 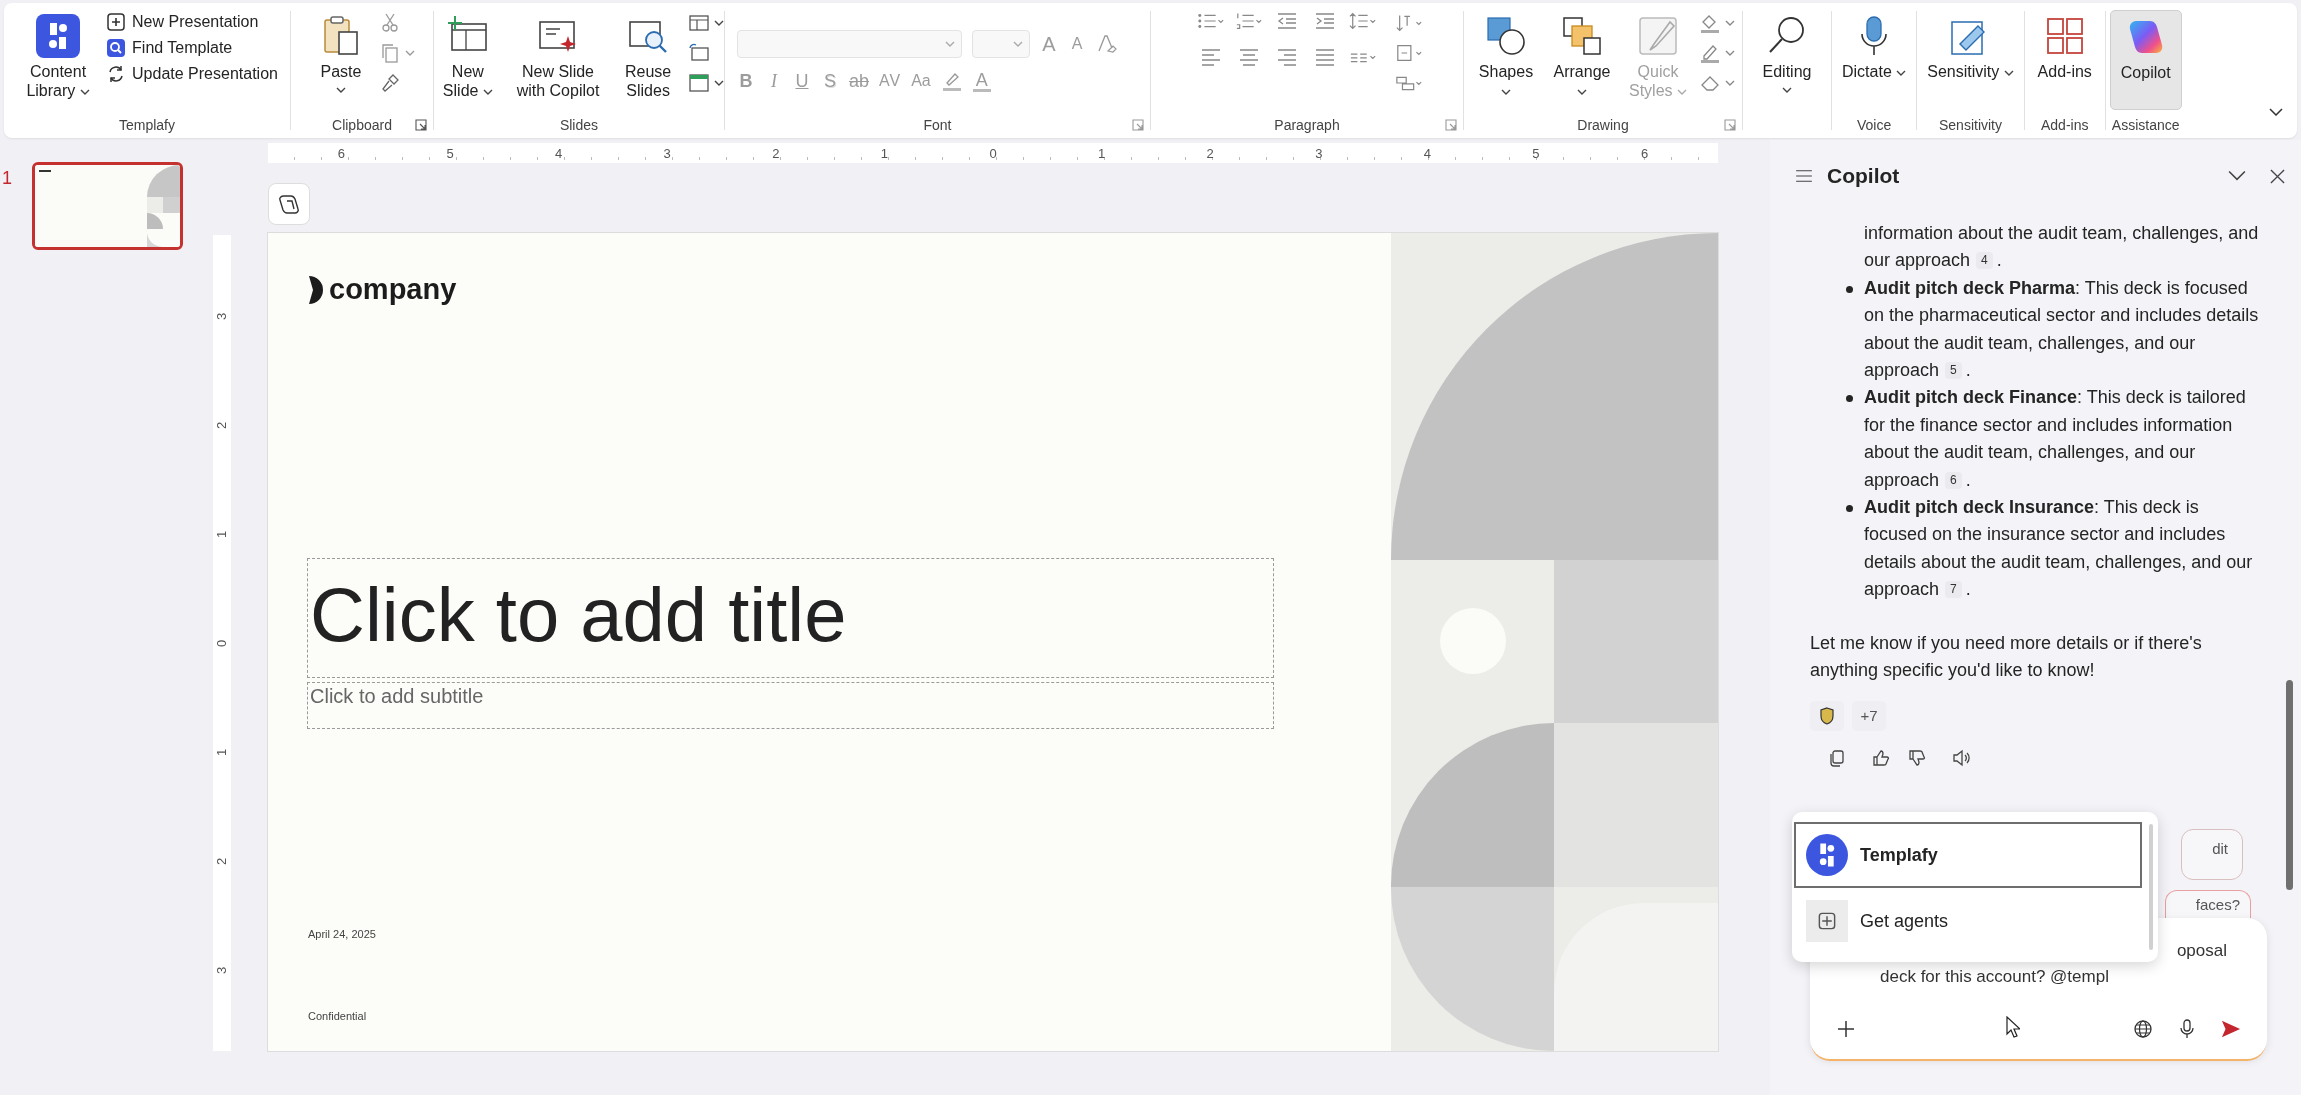 What do you see at coordinates (2064, 60) in the screenshot?
I see `ribbon-button: Add-ins` at bounding box center [2064, 60].